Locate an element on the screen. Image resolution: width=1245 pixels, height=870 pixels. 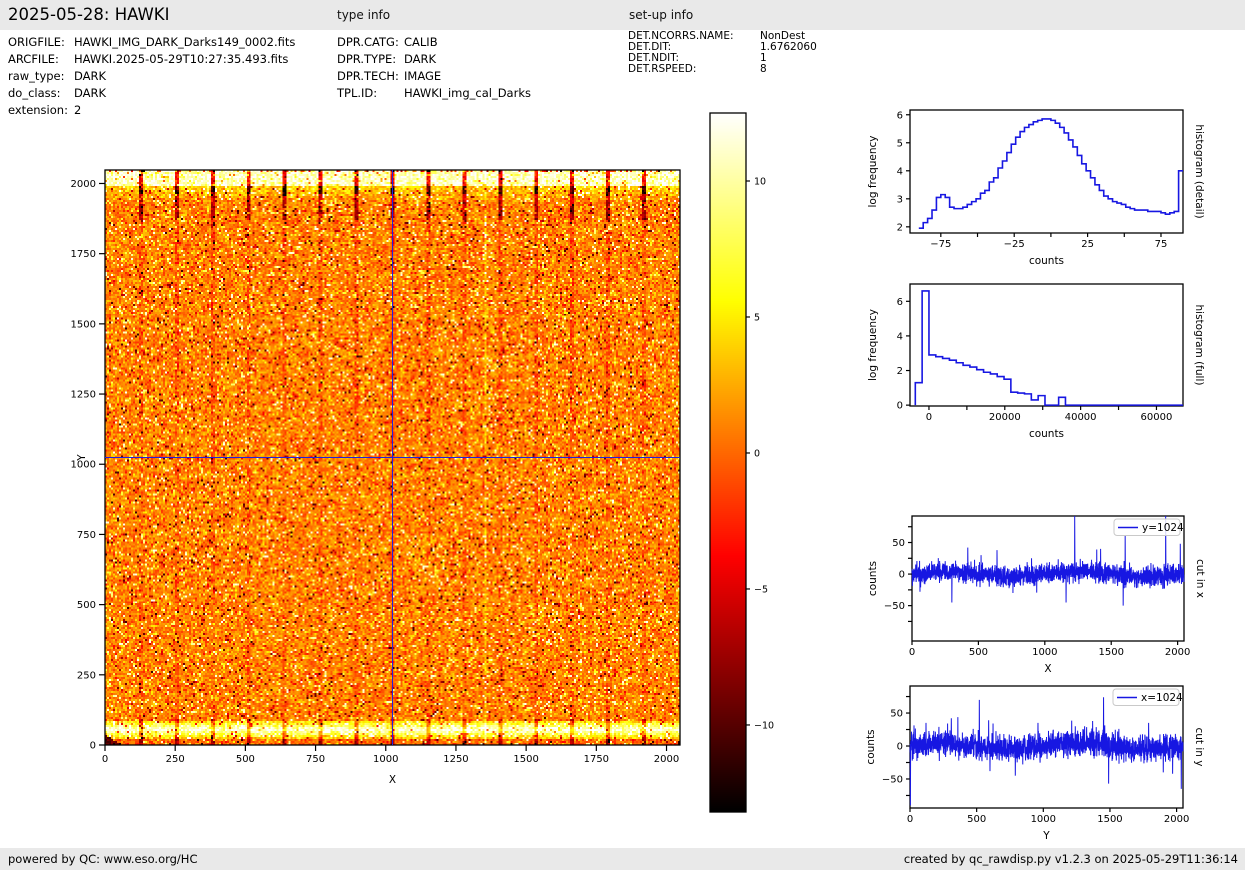
y-tick-label: 5 is located at coordinates (900, 143).